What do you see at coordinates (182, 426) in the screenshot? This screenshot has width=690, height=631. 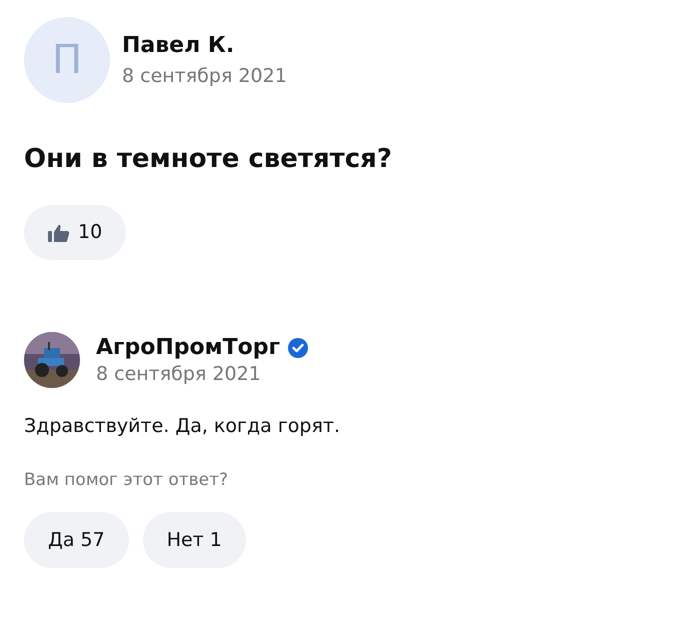 I see `answer-text: Здравствуйте. Да, когда горят.` at bounding box center [182, 426].